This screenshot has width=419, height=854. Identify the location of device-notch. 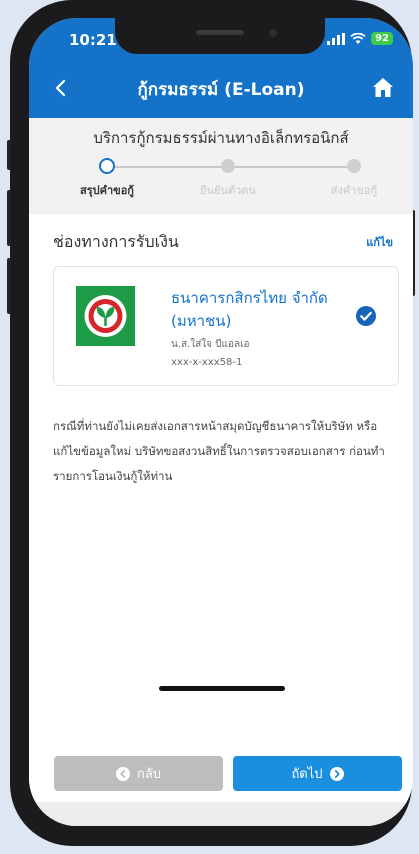
(220, 36).